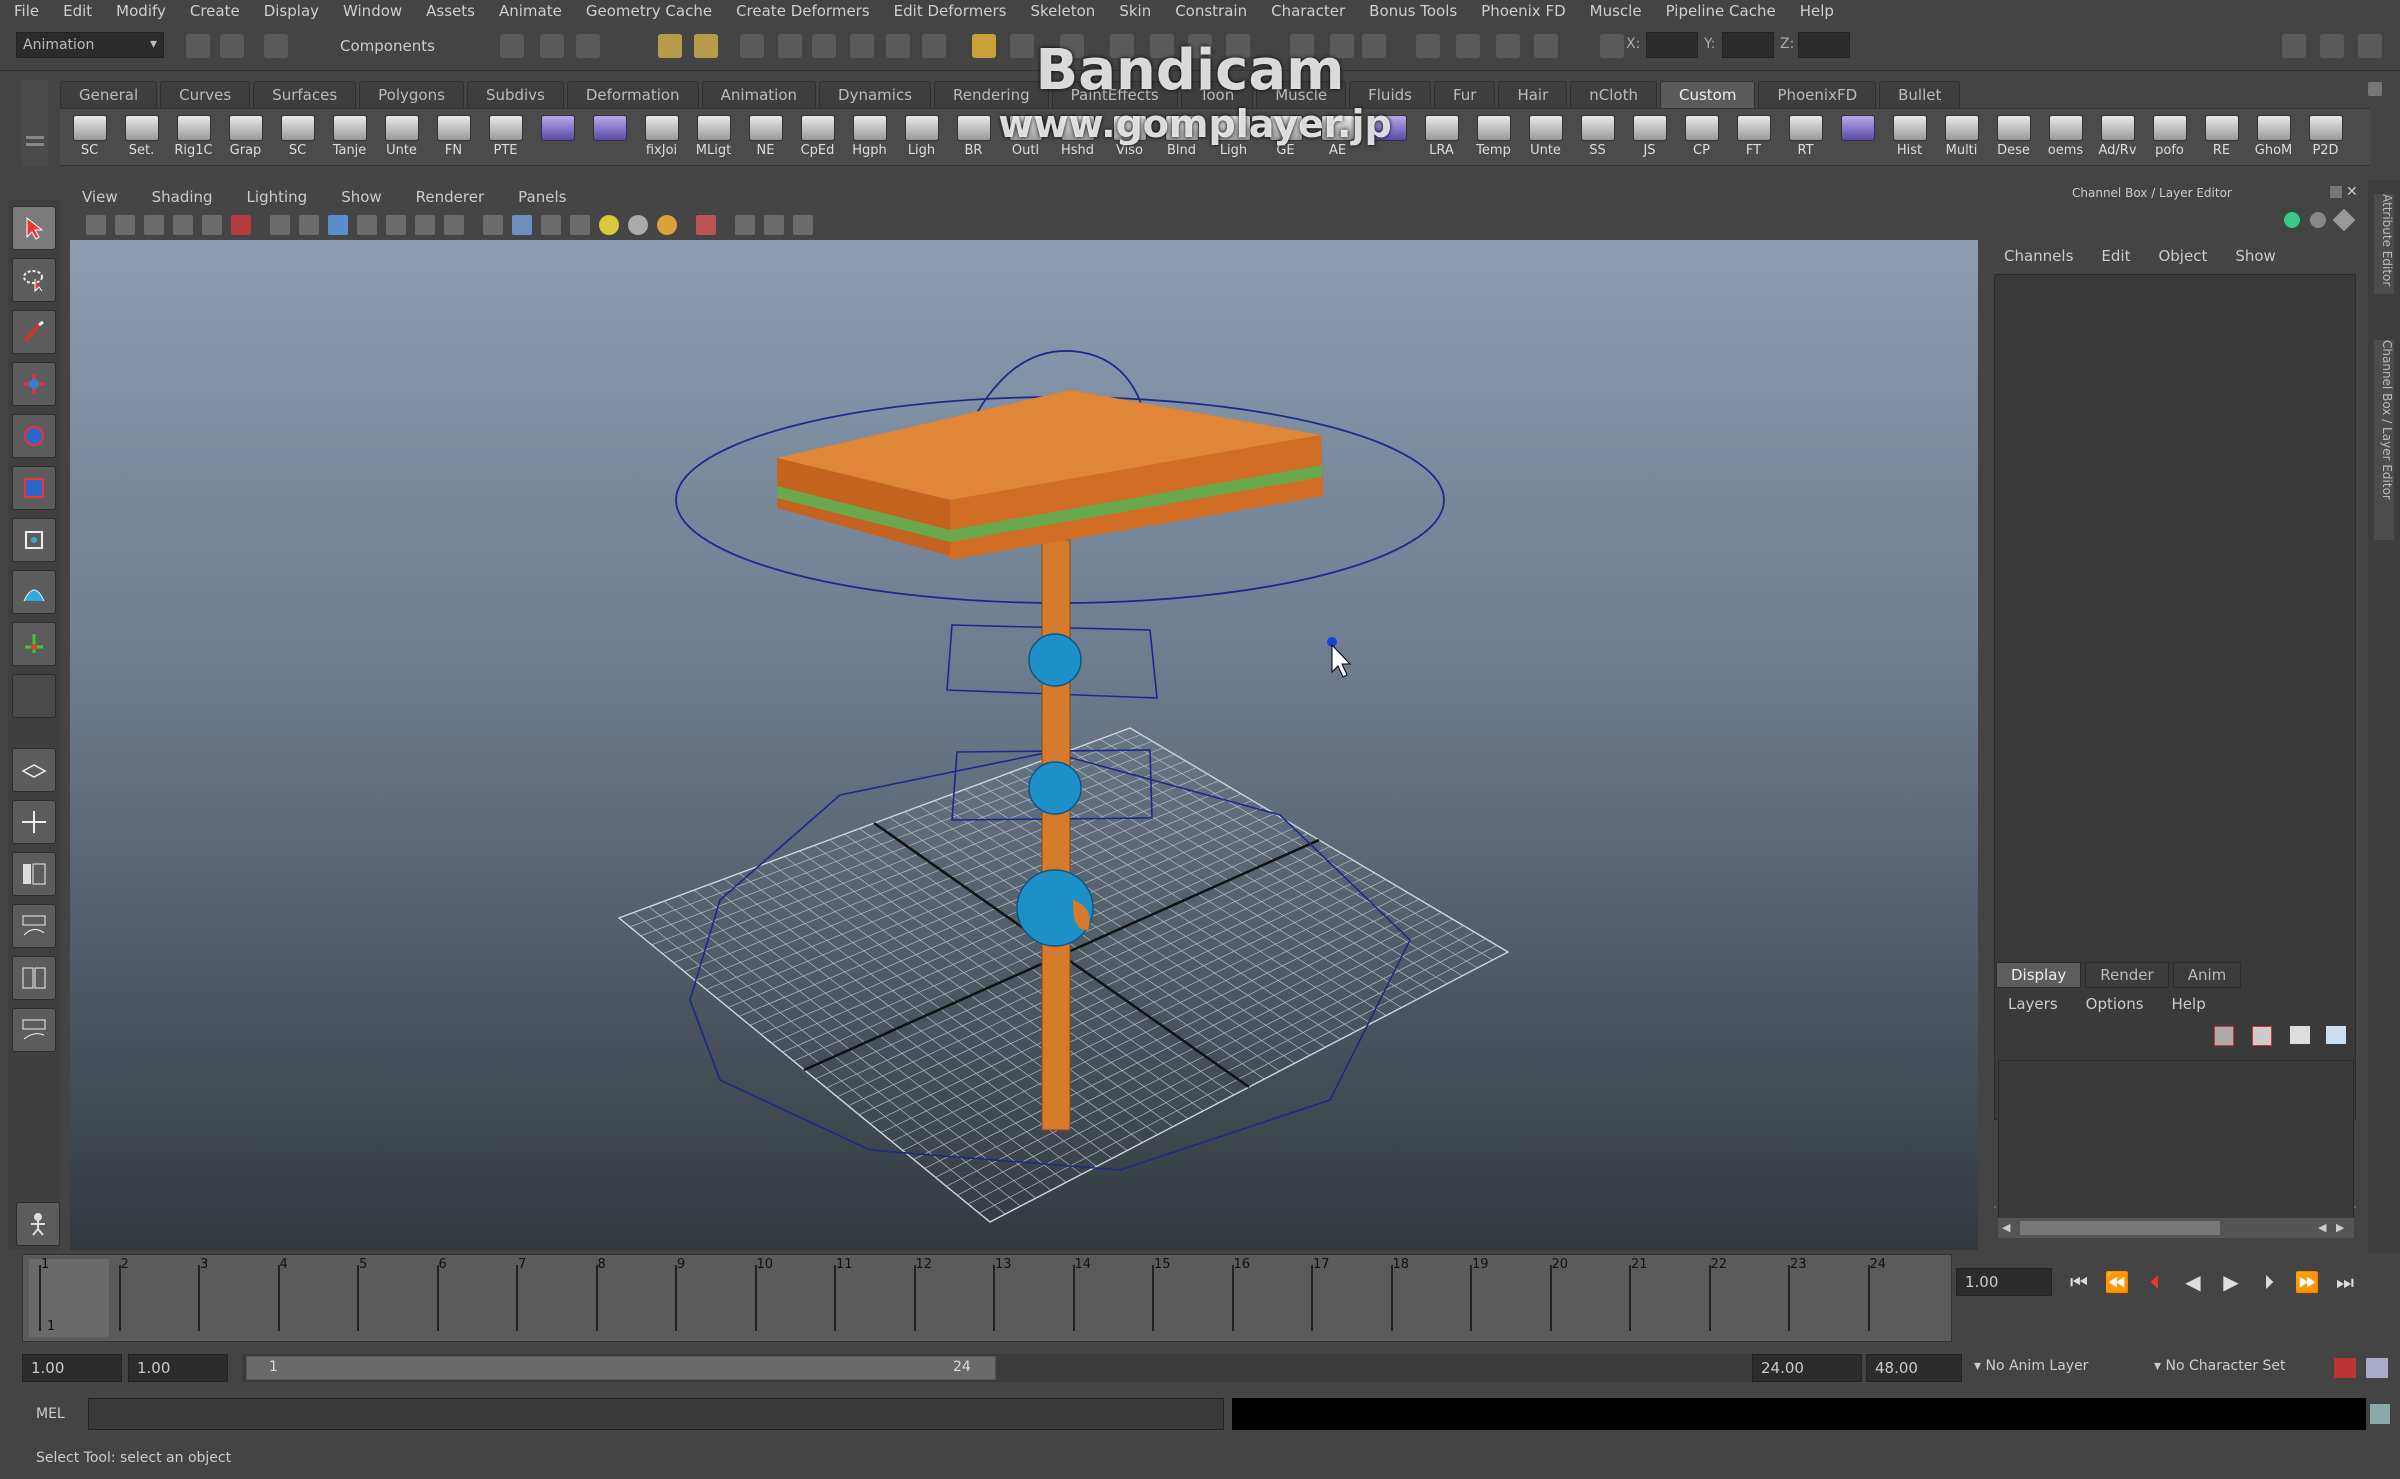 This screenshot has width=2400, height=1479. I want to click on shelf-button-sc: SC, so click(89, 133).